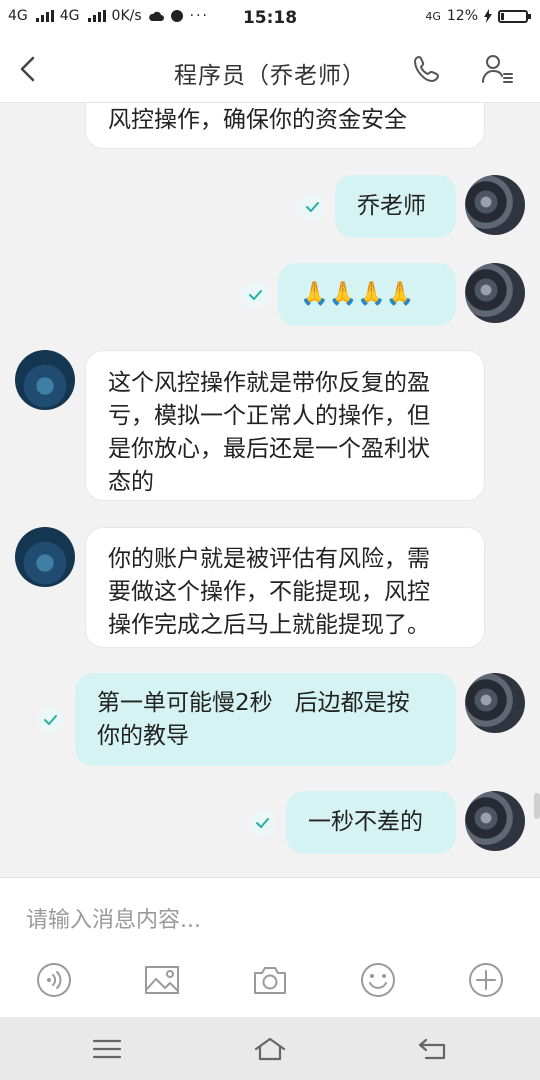 Image resolution: width=540 pixels, height=1080 pixels. Describe the element at coordinates (54, 980) in the screenshot. I see `voice-icon` at that location.